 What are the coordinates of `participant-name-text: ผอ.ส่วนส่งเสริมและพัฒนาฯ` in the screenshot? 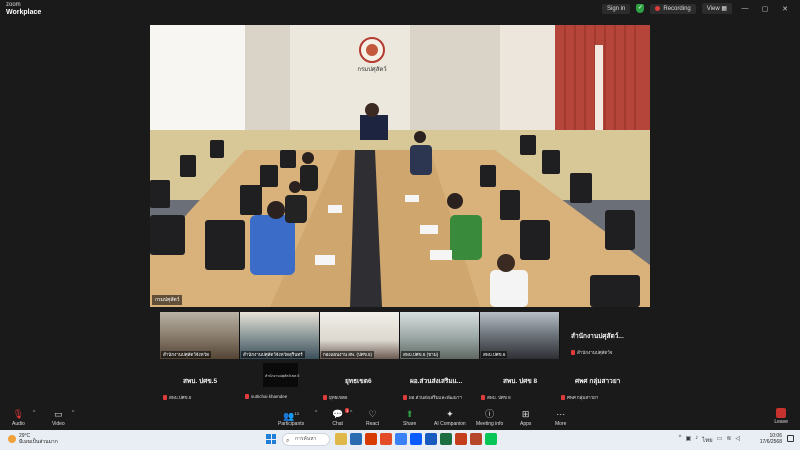 It's located at (435, 397).